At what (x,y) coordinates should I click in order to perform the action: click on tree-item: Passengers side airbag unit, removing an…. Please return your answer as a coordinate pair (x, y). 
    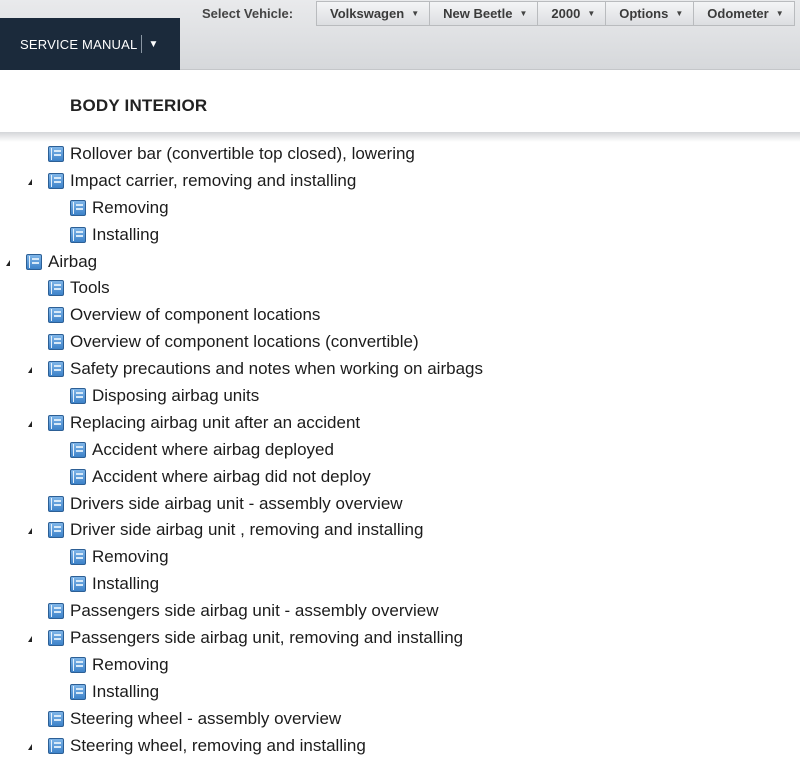
    Looking at the image, I should click on (400, 639).